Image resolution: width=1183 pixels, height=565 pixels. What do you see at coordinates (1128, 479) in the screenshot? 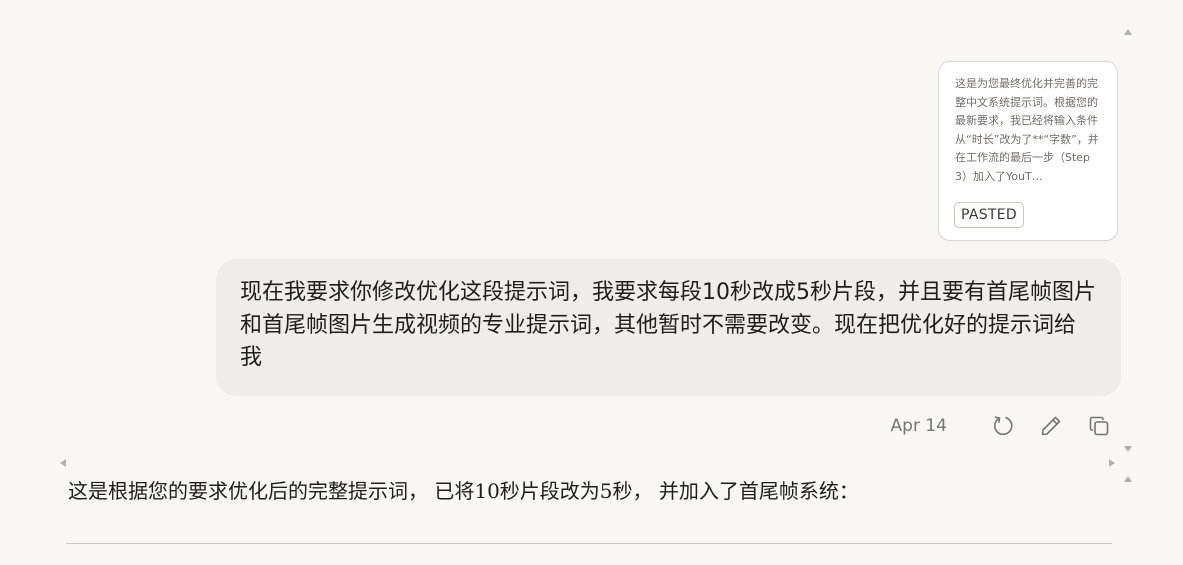
I see `scroll-up-arrow-lower` at bounding box center [1128, 479].